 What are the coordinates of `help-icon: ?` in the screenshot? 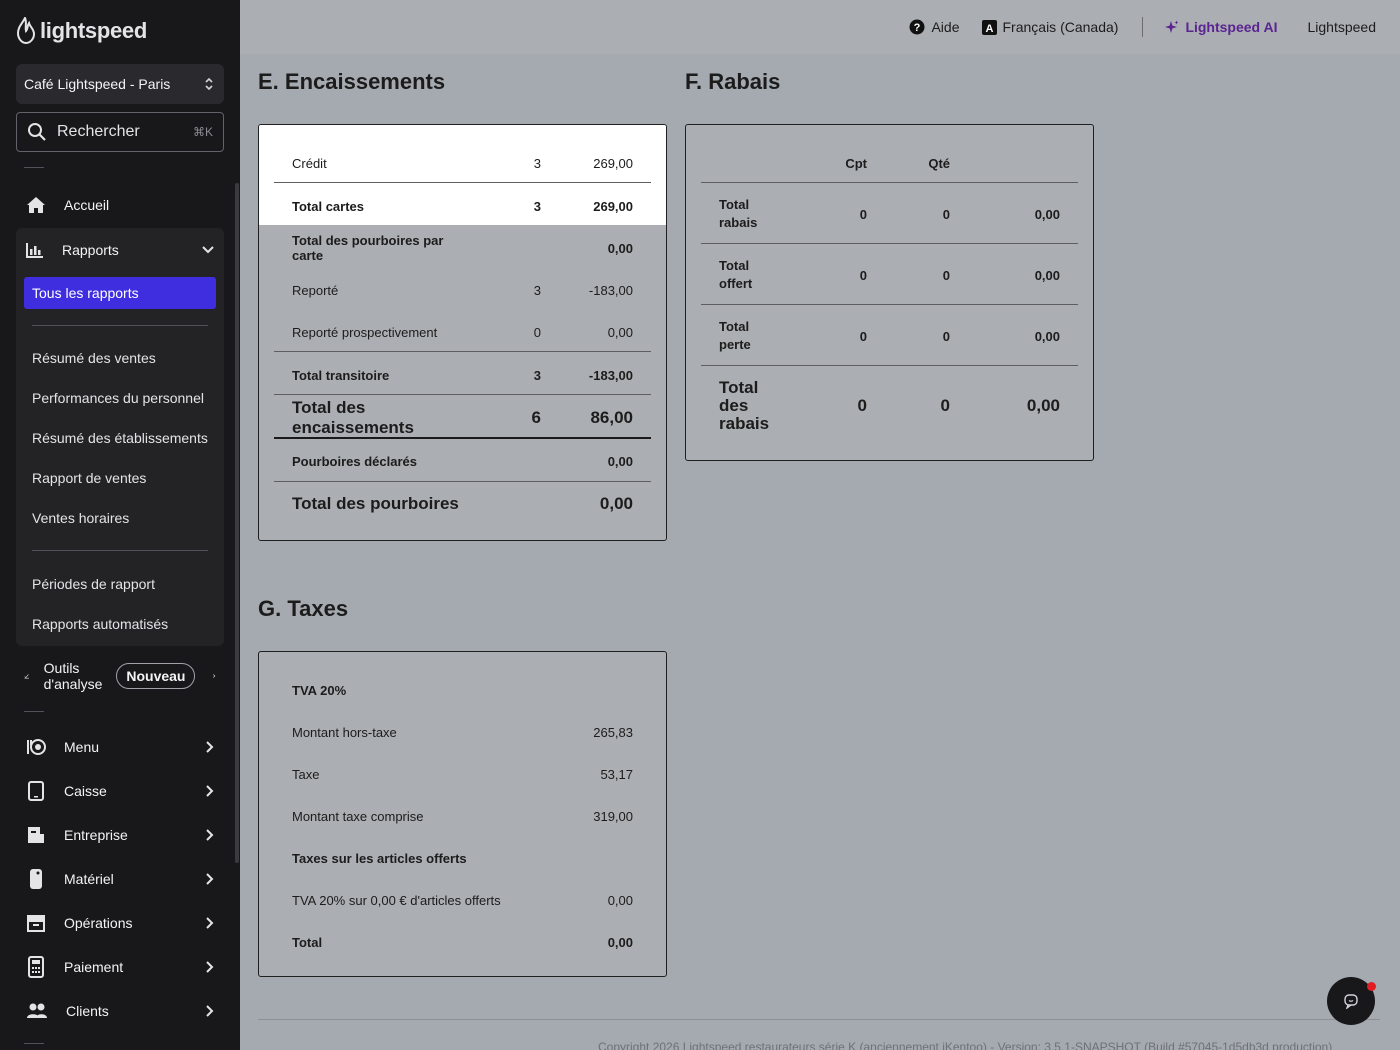 It's located at (917, 27).